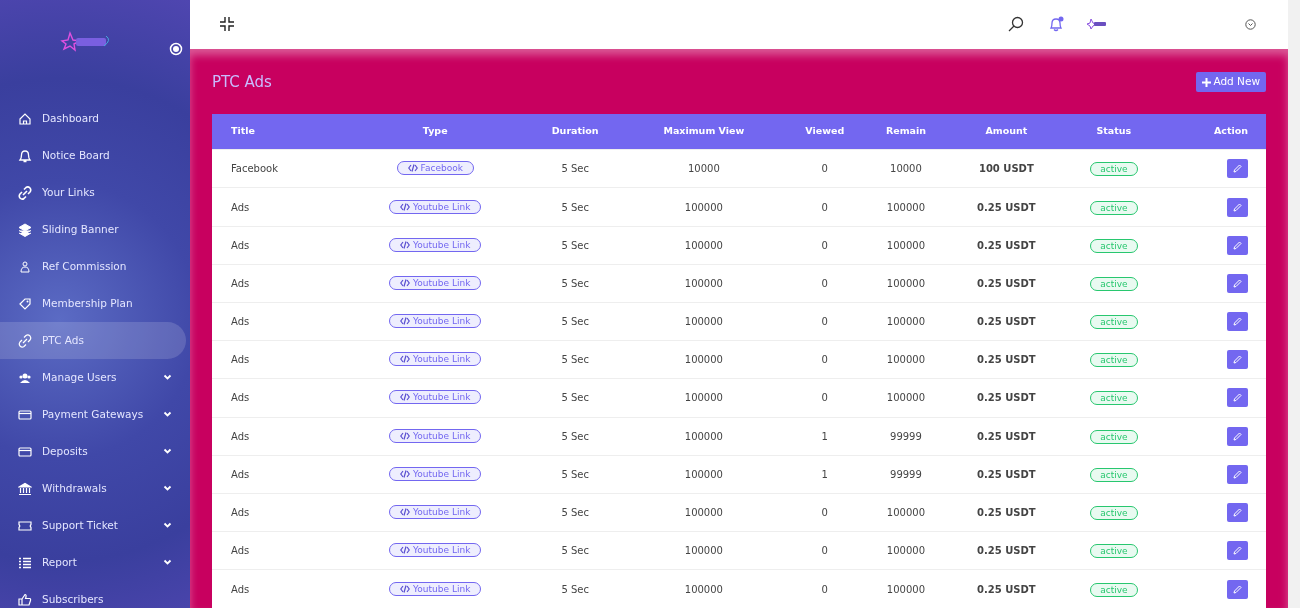  What do you see at coordinates (1231, 82) in the screenshot?
I see `add-new-button: Add New` at bounding box center [1231, 82].